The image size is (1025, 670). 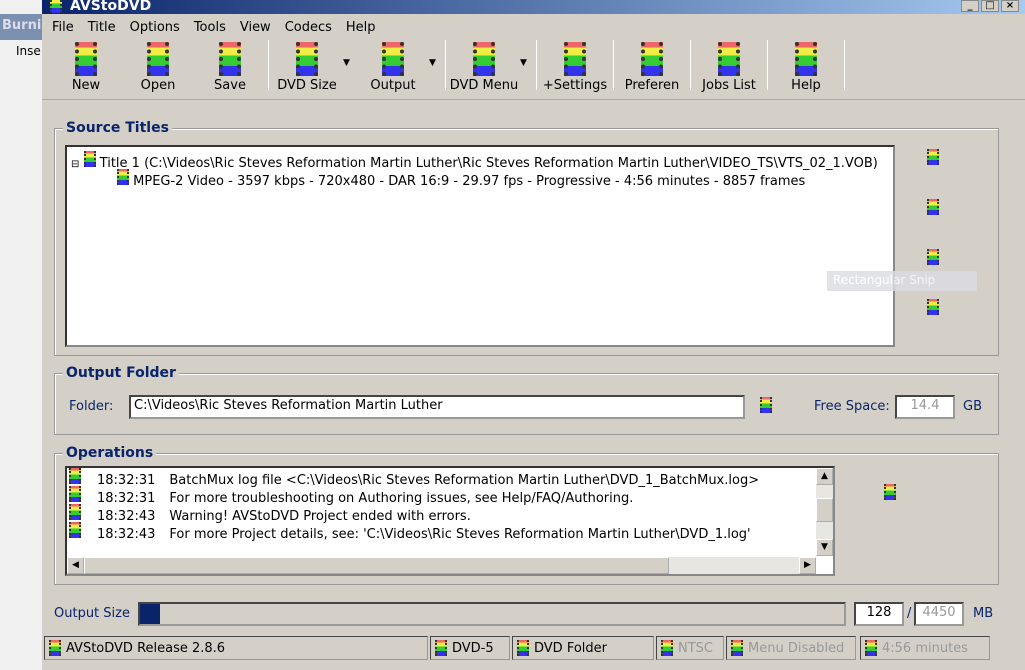 I want to click on status-text: AVStoDVD Release 2.8.6, so click(x=146, y=648).